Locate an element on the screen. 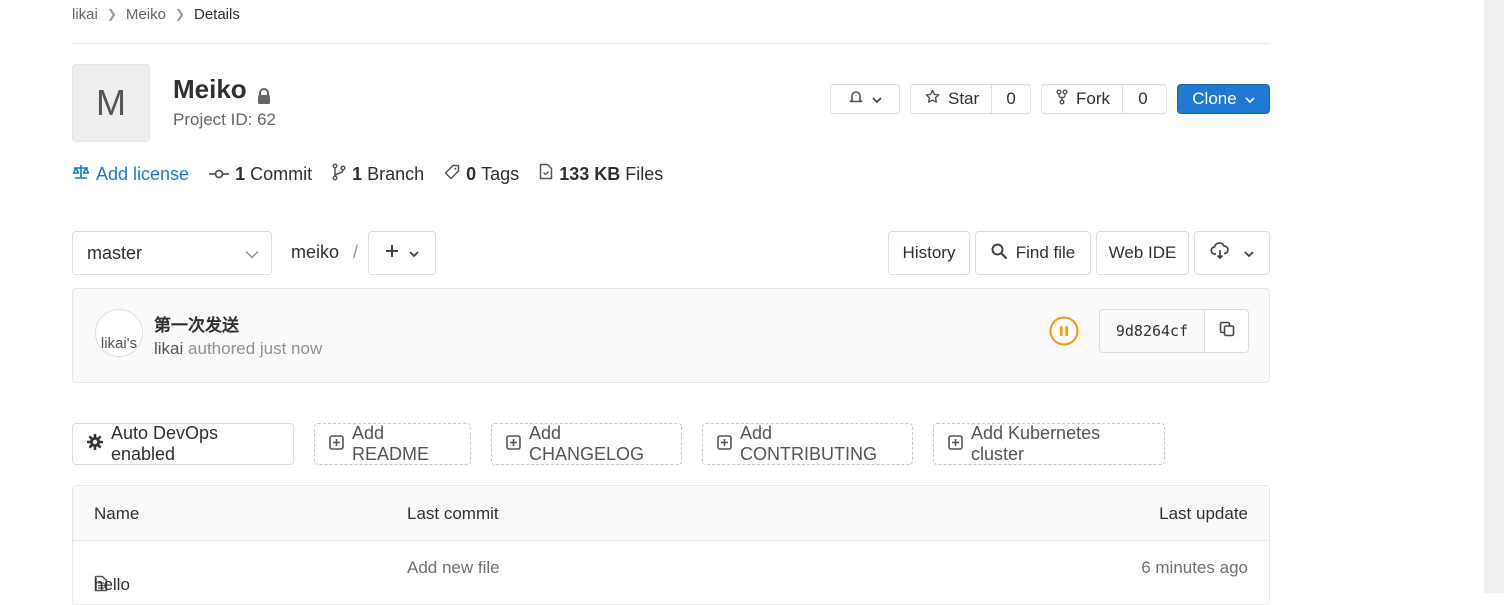 The image size is (1504, 605). add-changelog-button: Add CHANGELOG is located at coordinates (586, 444).